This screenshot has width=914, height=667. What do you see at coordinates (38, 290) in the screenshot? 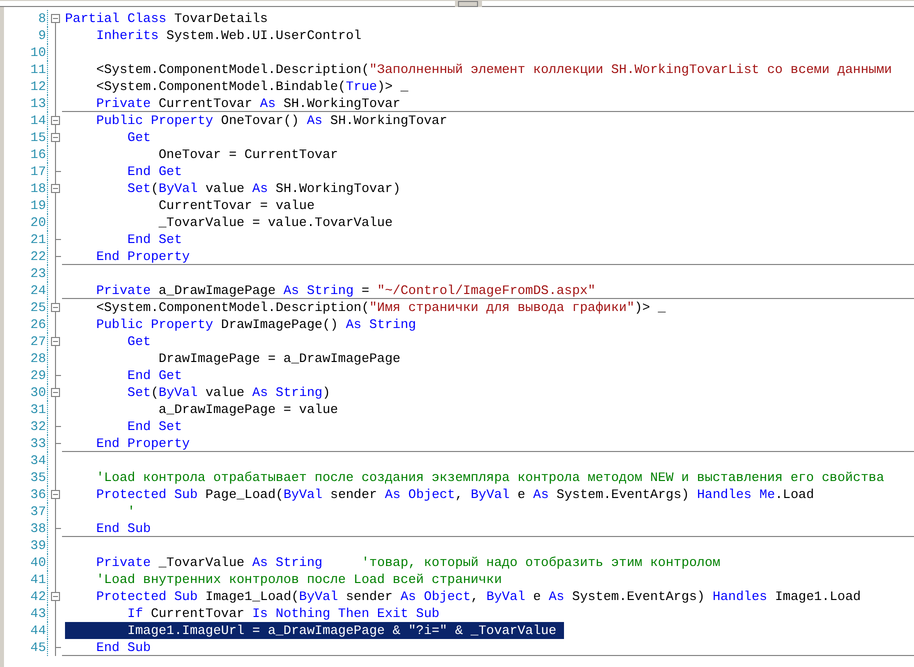
I see `line-number: 24` at bounding box center [38, 290].